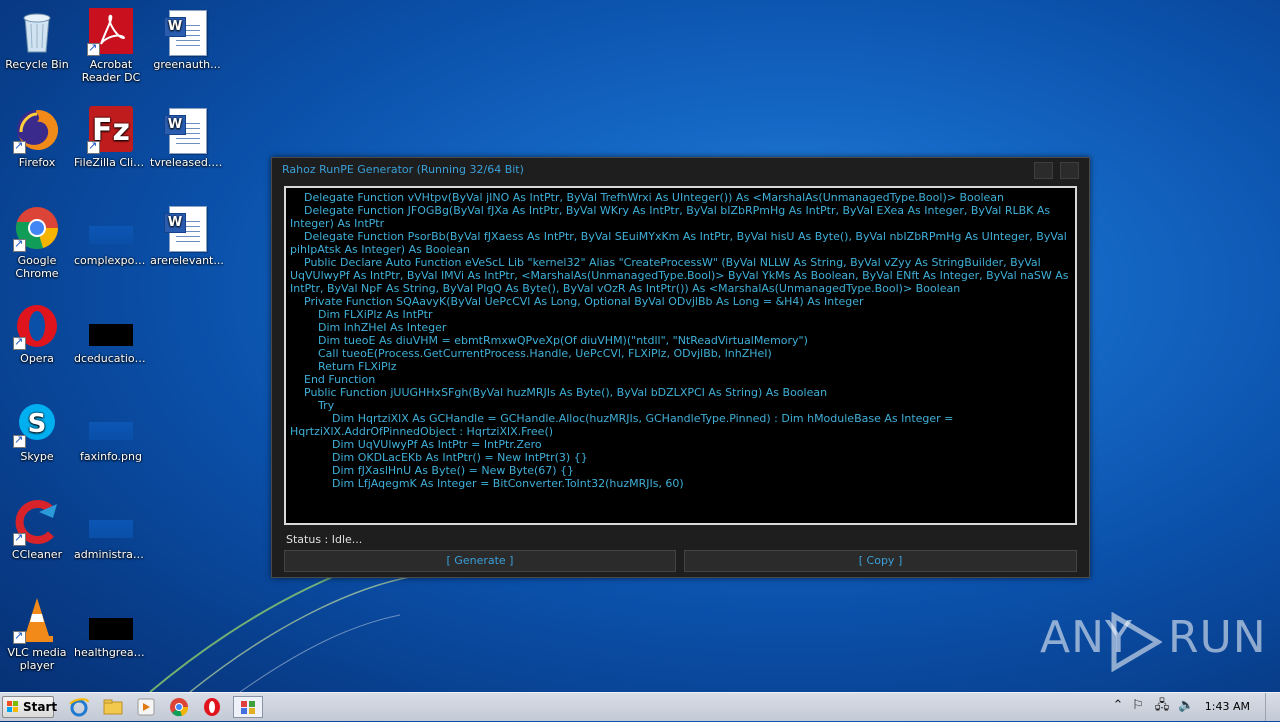  I want to click on taskbar-ie, so click(81, 707).